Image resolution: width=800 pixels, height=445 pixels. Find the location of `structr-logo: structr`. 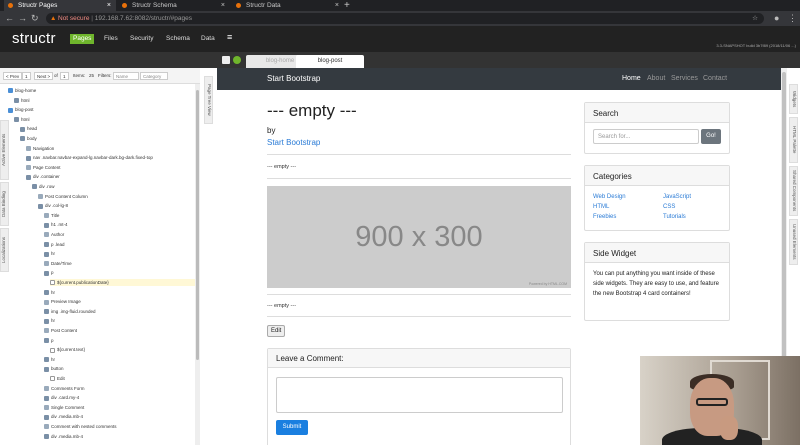

structr-logo: structr is located at coordinates (34, 38).